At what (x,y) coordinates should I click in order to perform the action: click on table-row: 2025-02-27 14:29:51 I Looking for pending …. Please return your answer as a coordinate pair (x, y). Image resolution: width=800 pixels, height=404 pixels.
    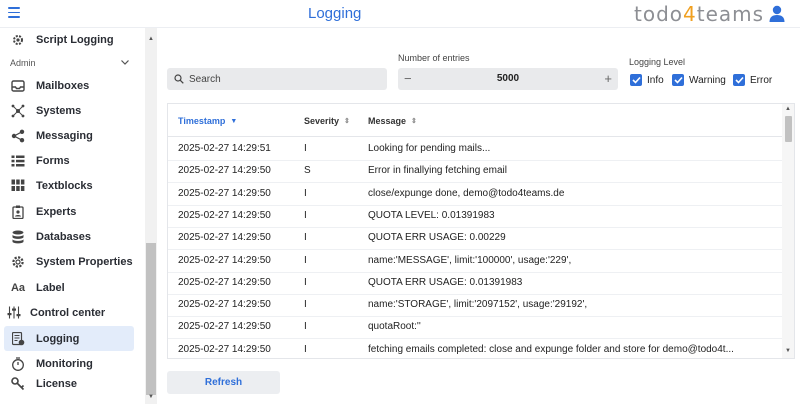
    Looking at the image, I should click on (475, 149).